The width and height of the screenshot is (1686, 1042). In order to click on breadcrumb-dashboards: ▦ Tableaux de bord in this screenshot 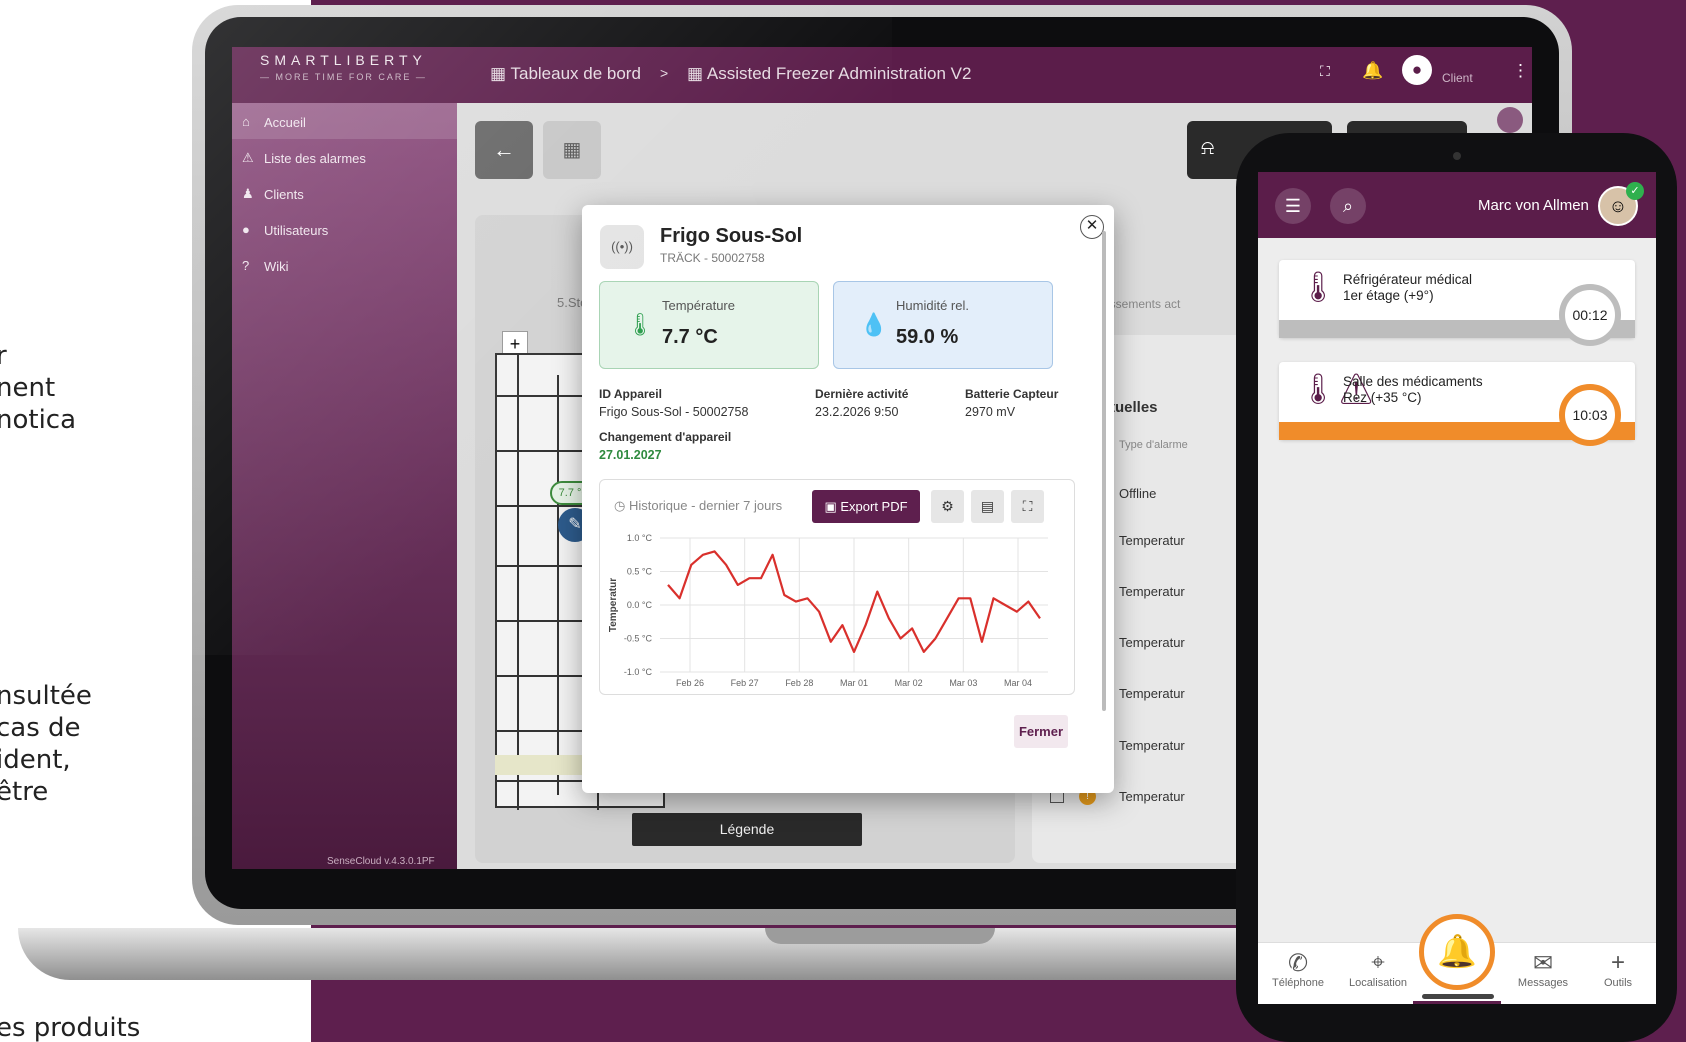, I will do `click(565, 74)`.